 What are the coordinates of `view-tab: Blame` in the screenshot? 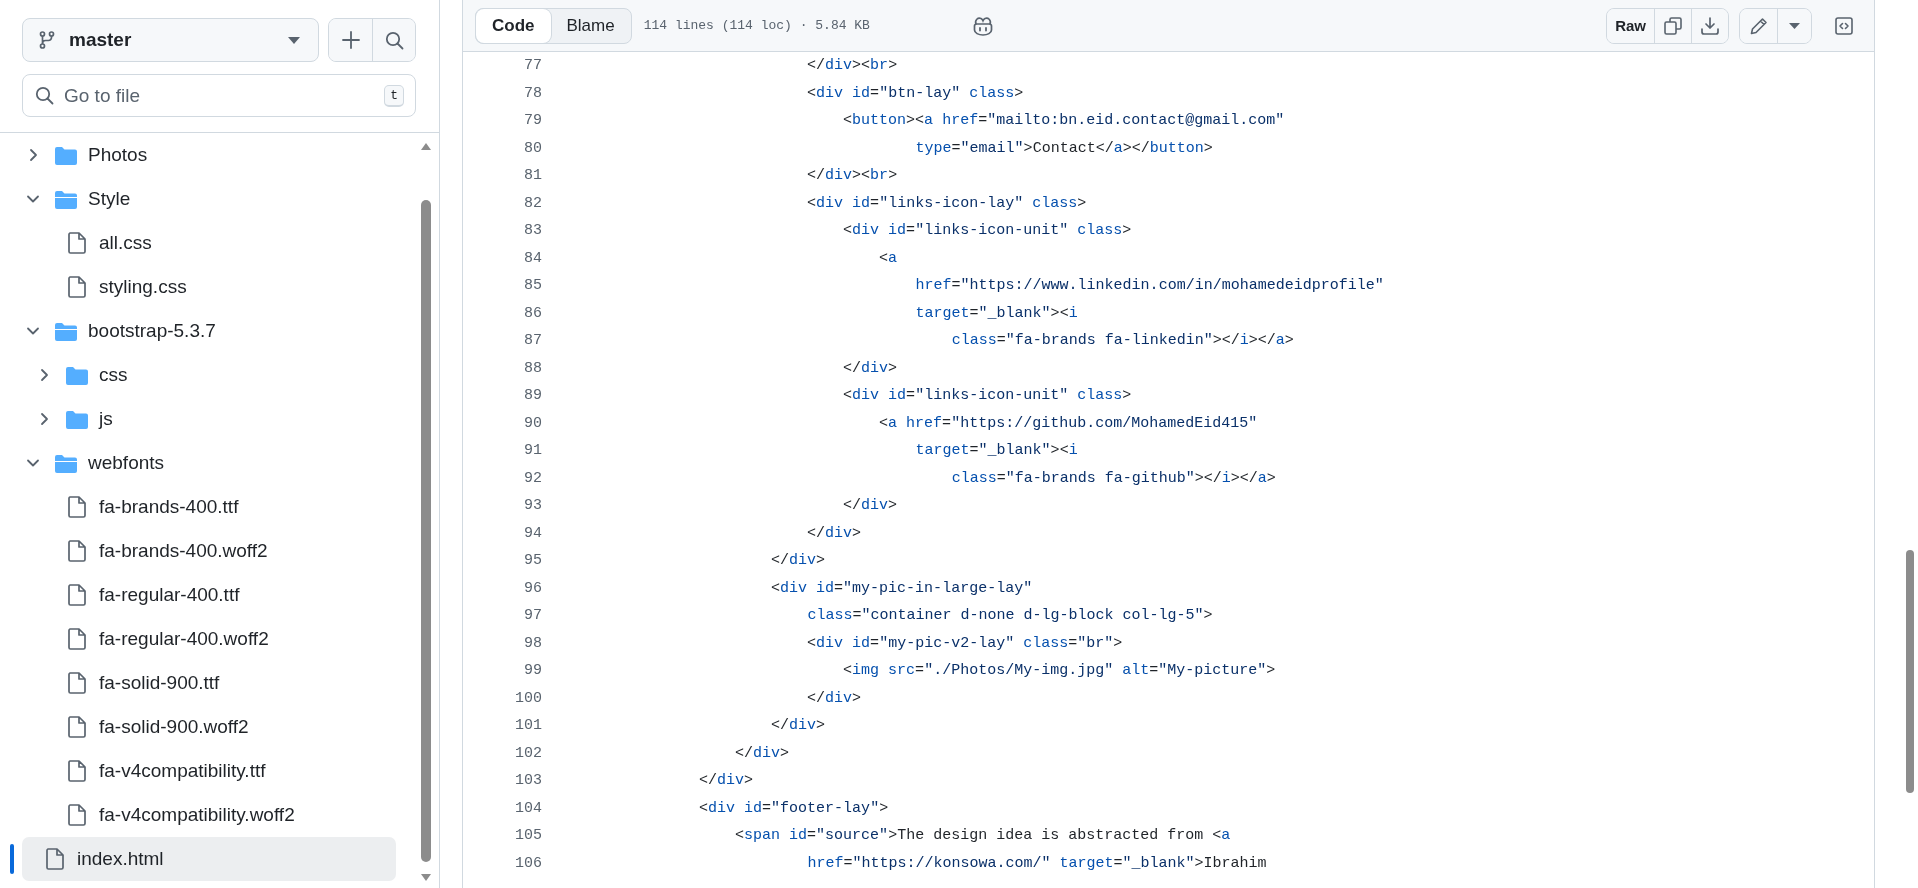 It's located at (590, 25).